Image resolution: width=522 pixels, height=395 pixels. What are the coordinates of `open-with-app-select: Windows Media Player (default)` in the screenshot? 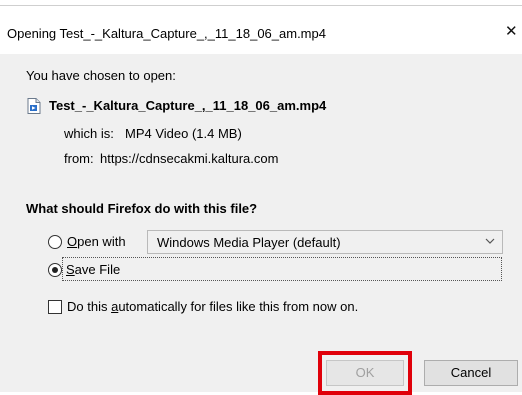 It's located at (325, 242).